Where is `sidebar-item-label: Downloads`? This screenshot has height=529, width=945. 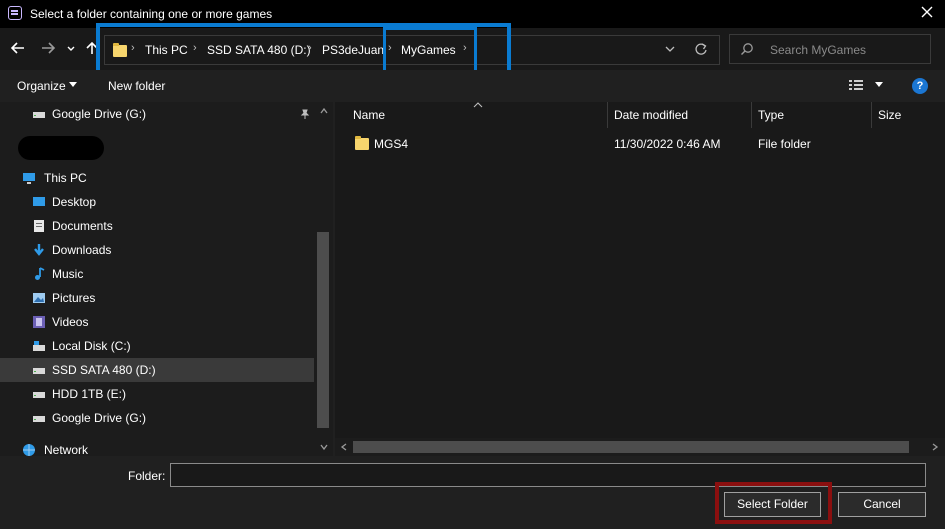 sidebar-item-label: Downloads is located at coordinates (82, 250).